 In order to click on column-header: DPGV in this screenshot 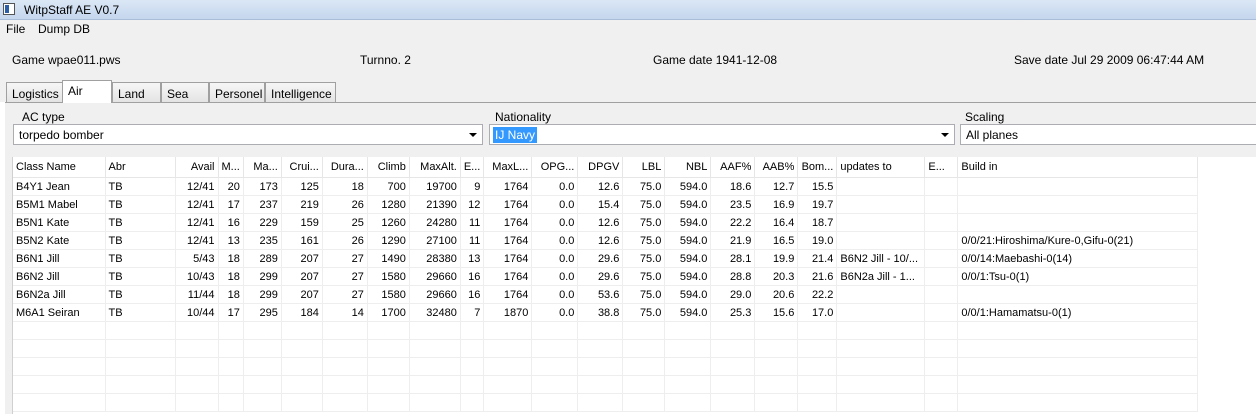, I will do `click(600, 167)`.